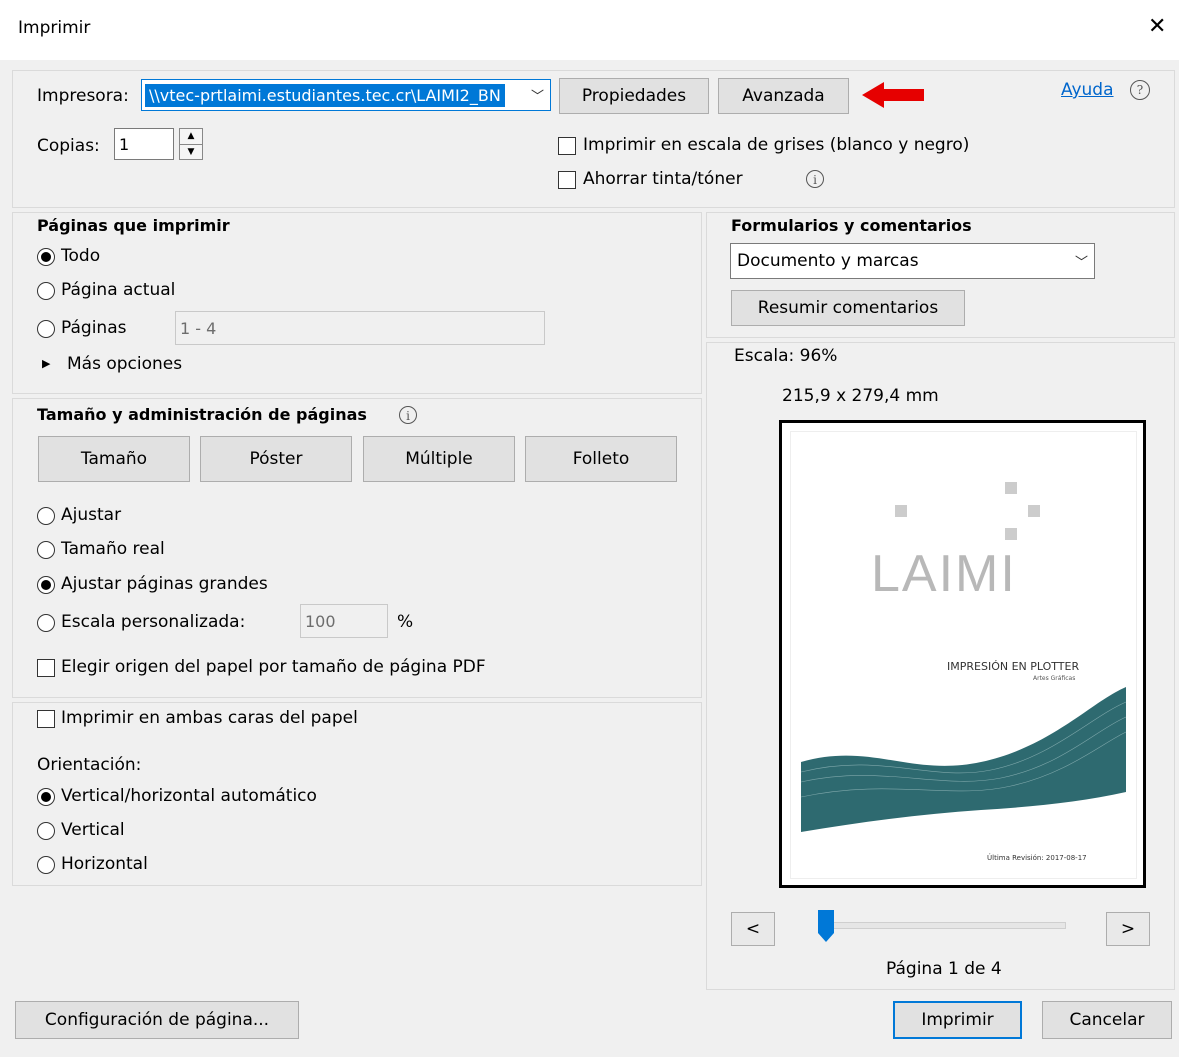  What do you see at coordinates (276, 459) in the screenshot?
I see `tab-poster-button: Póster` at bounding box center [276, 459].